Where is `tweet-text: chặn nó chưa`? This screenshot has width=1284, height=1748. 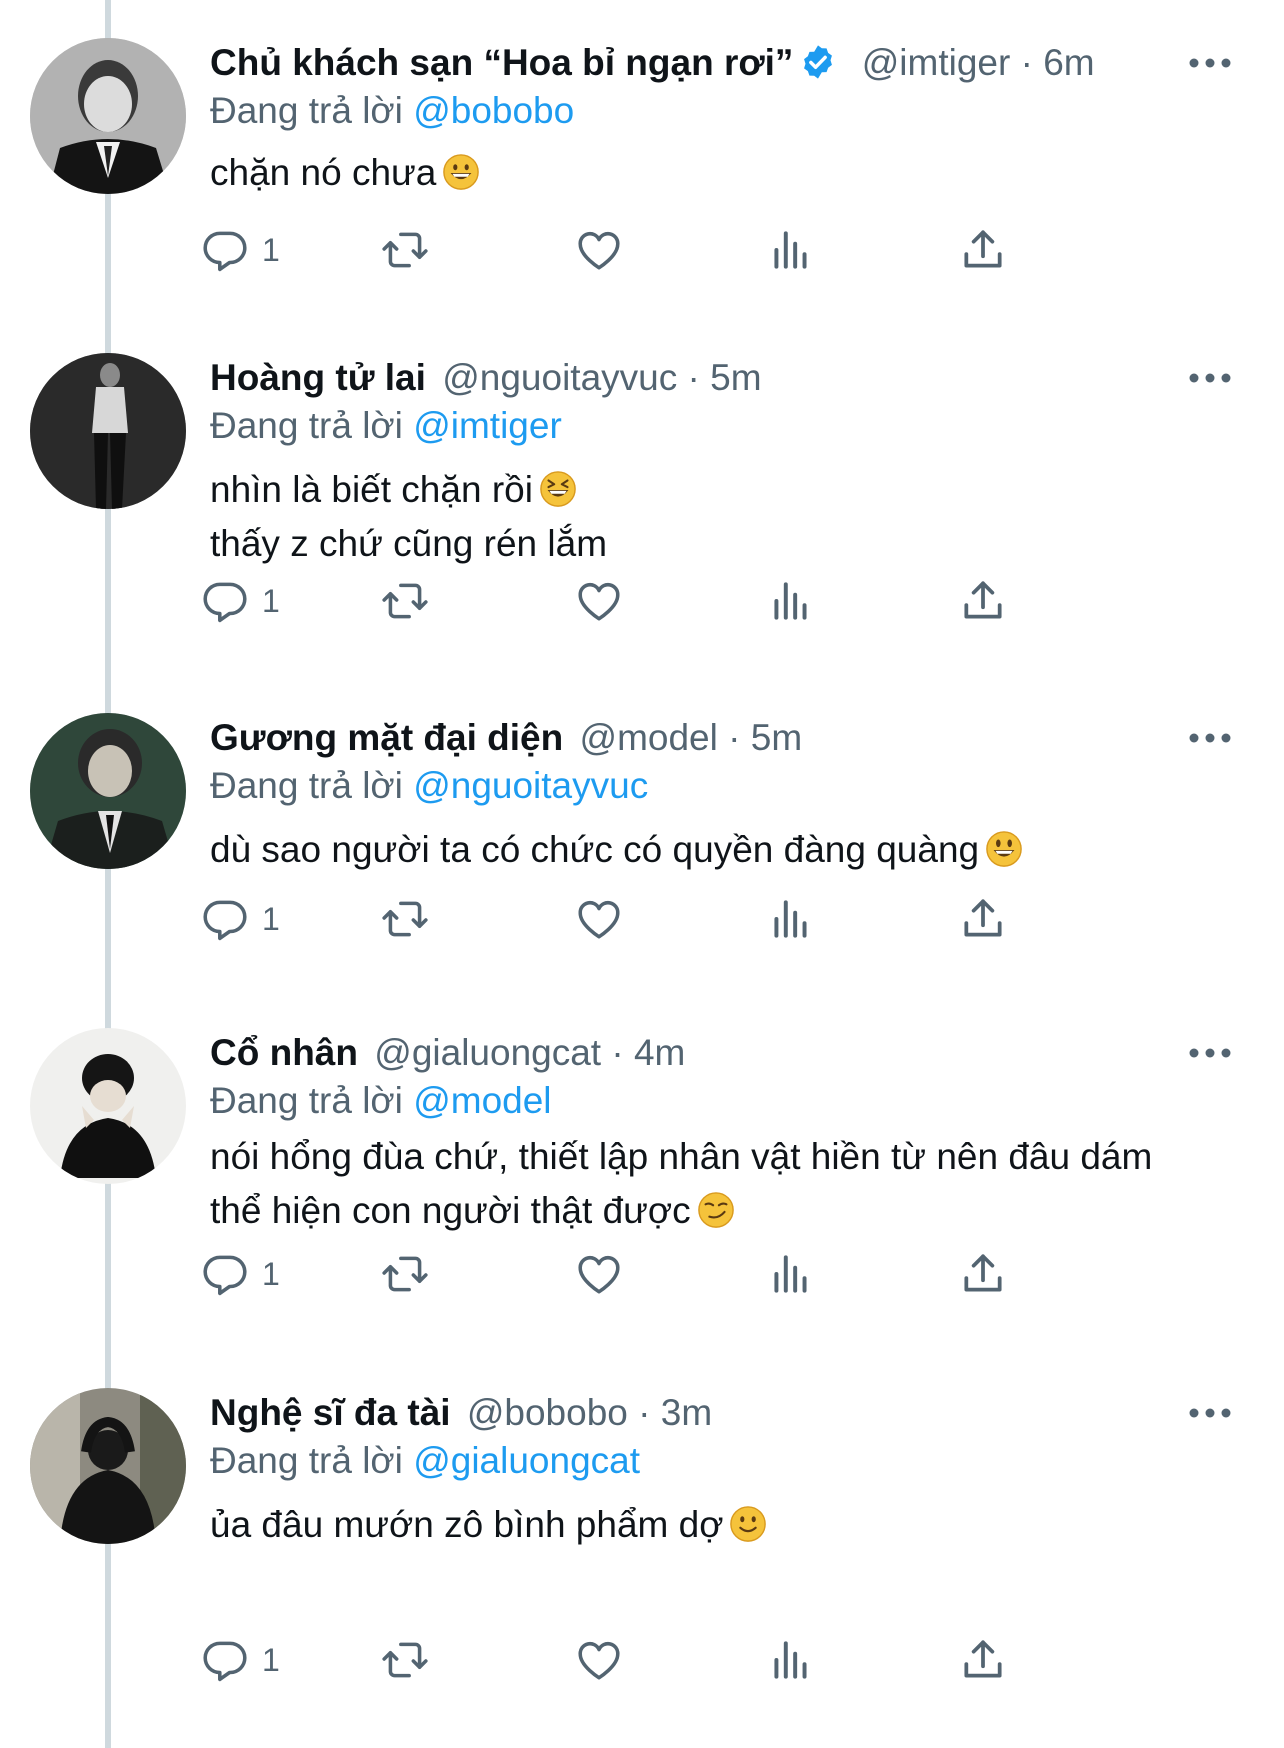 tweet-text: chặn nó chưa is located at coordinates (735, 173).